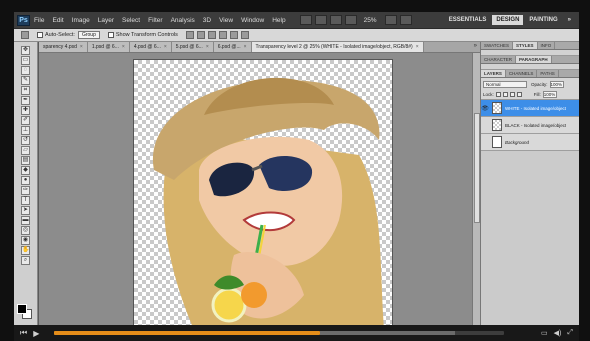 Image resolution: width=590 pixels, height=341 pixels. What do you see at coordinates (25, 50) in the screenshot?
I see `move-tool: ✥` at bounding box center [25, 50].